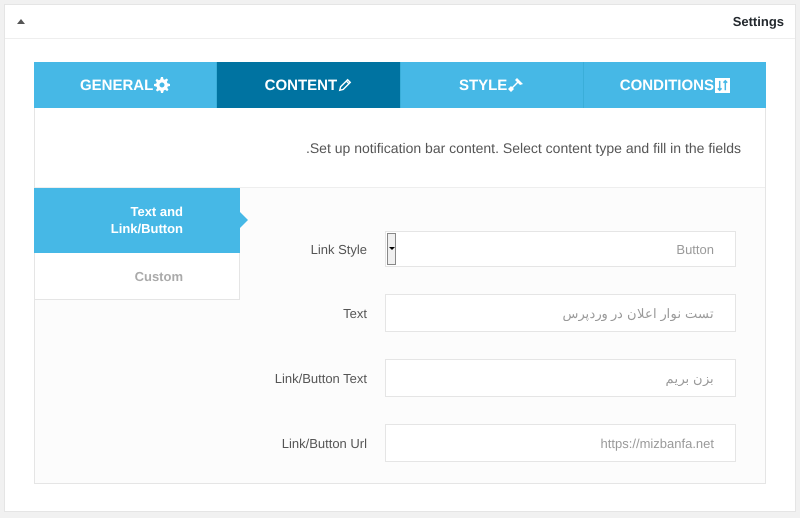  Describe the element at coordinates (560, 378) in the screenshot. I see `input-field: بزن بریم` at that location.